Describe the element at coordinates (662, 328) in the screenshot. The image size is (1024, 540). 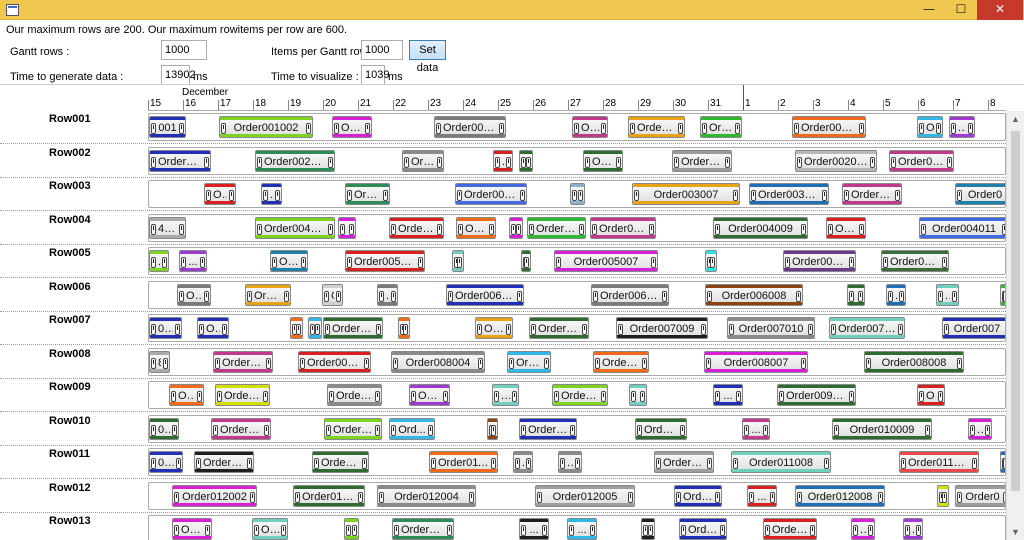
I see `gantt-item: Order007009` at that location.